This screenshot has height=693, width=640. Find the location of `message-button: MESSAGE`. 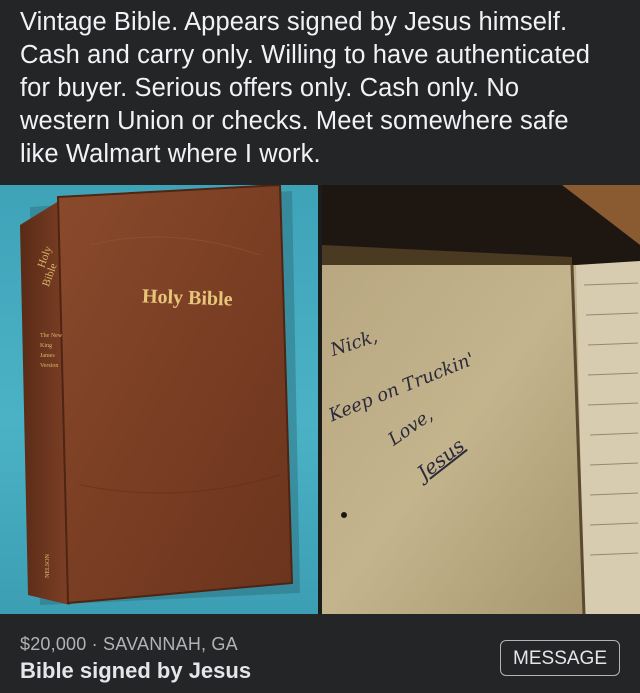

message-button: MESSAGE is located at coordinates (560, 658).